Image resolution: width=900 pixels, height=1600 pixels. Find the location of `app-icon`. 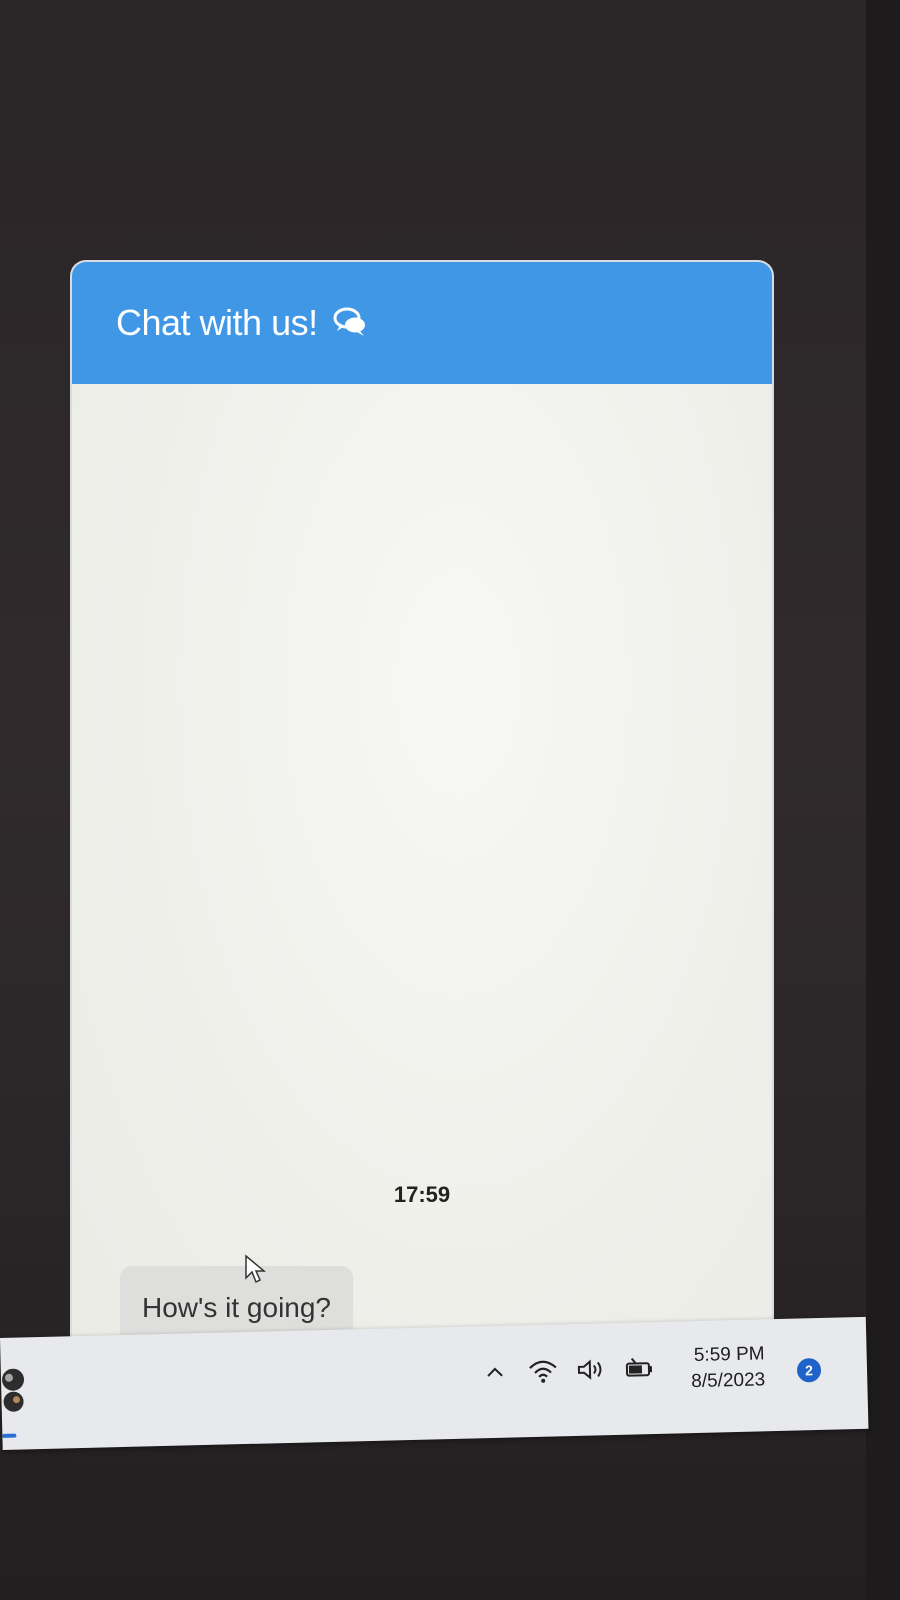

app-icon is located at coordinates (16, 1392).